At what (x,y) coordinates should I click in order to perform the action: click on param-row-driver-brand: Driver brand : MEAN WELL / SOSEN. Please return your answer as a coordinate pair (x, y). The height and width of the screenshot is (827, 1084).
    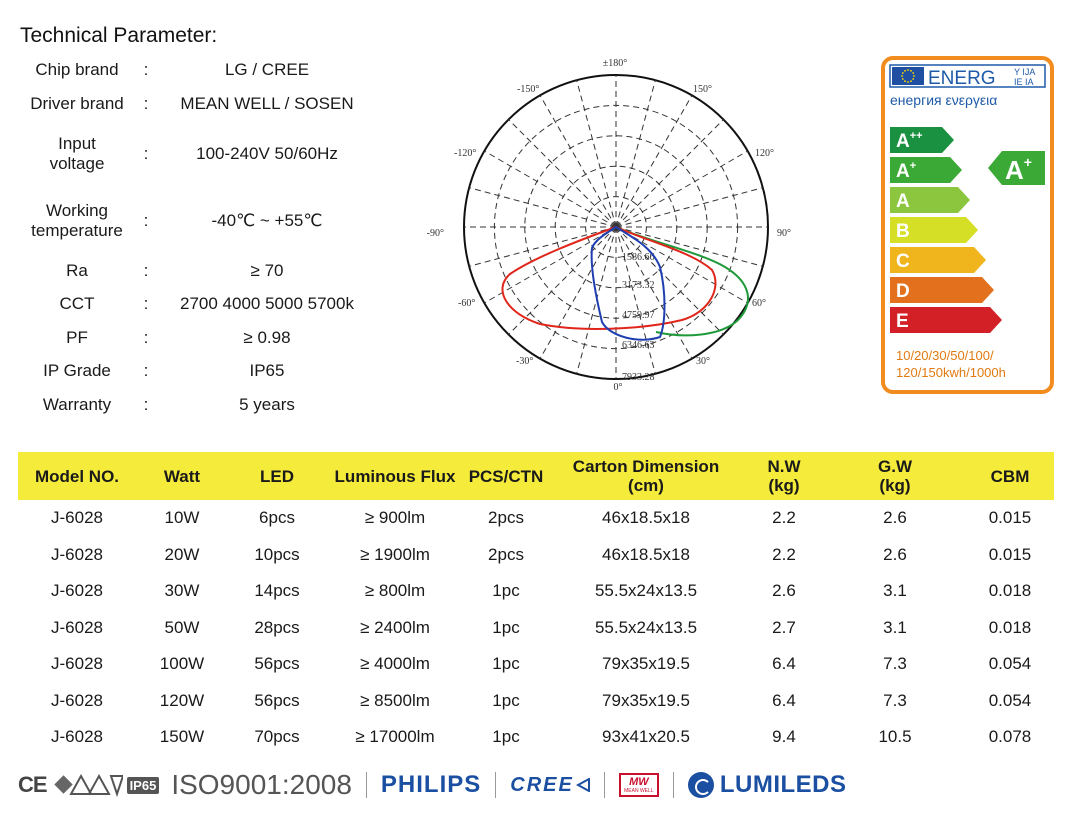
    Looking at the image, I should click on (198, 104).